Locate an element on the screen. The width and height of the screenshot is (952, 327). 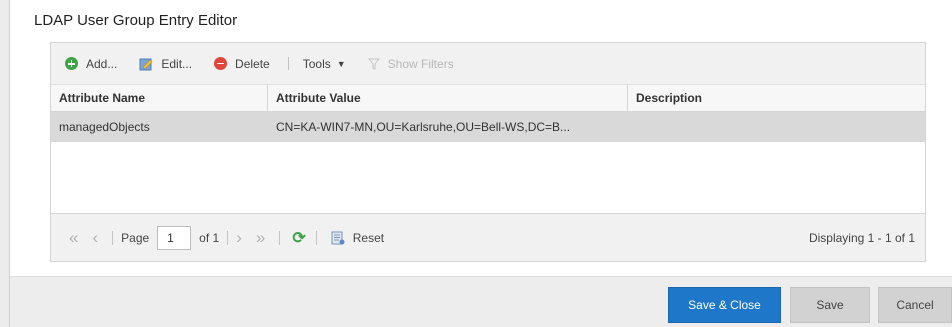
filter-icon is located at coordinates (373, 64).